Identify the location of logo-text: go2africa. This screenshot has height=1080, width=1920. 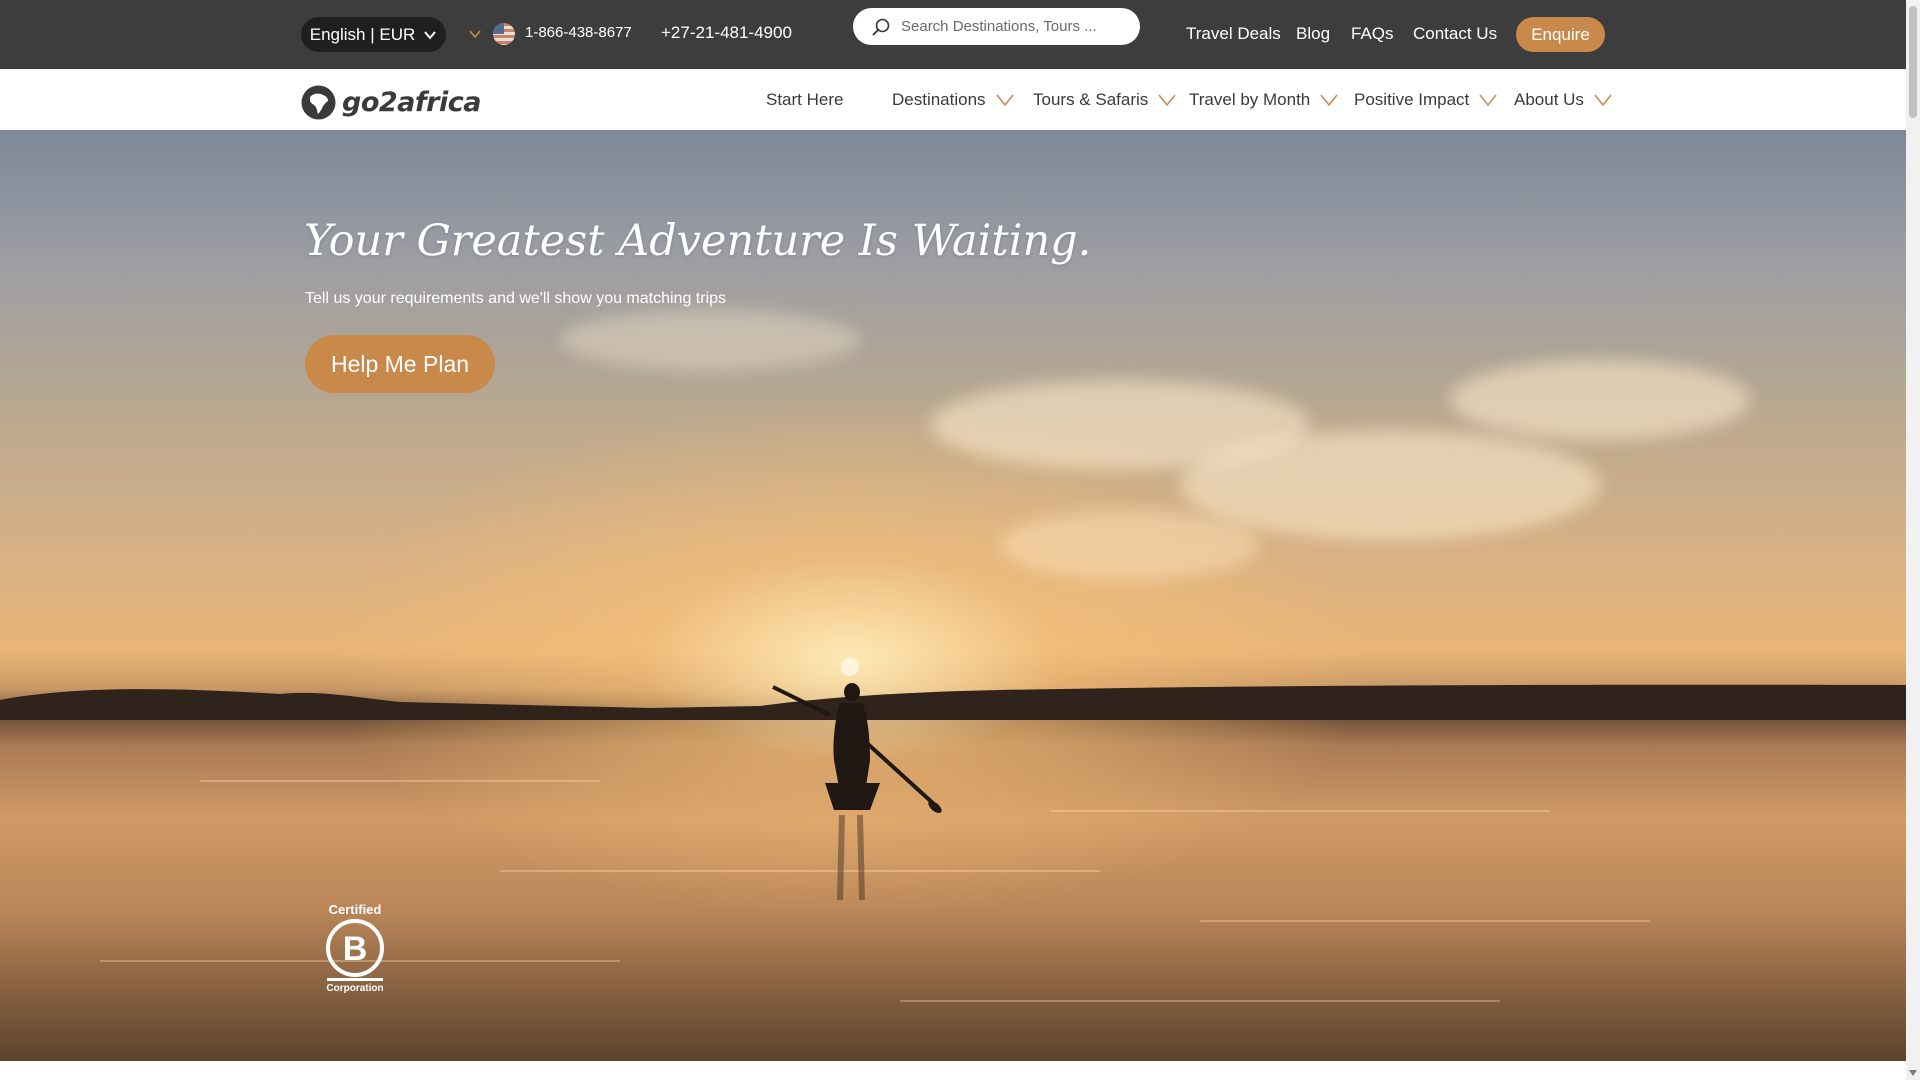
(411, 102).